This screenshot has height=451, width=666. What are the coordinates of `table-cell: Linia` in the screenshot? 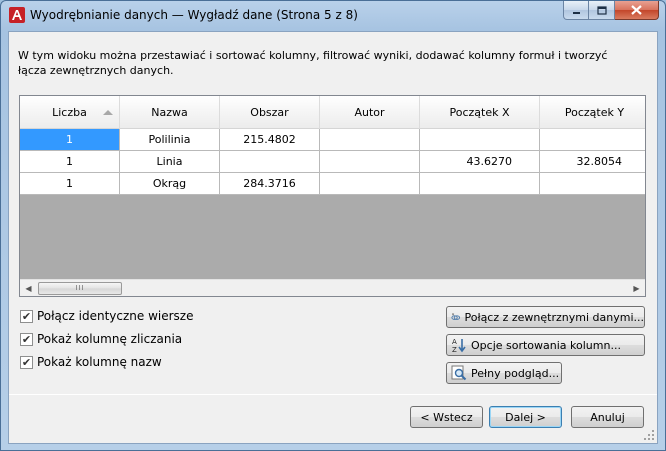 It's located at (170, 162).